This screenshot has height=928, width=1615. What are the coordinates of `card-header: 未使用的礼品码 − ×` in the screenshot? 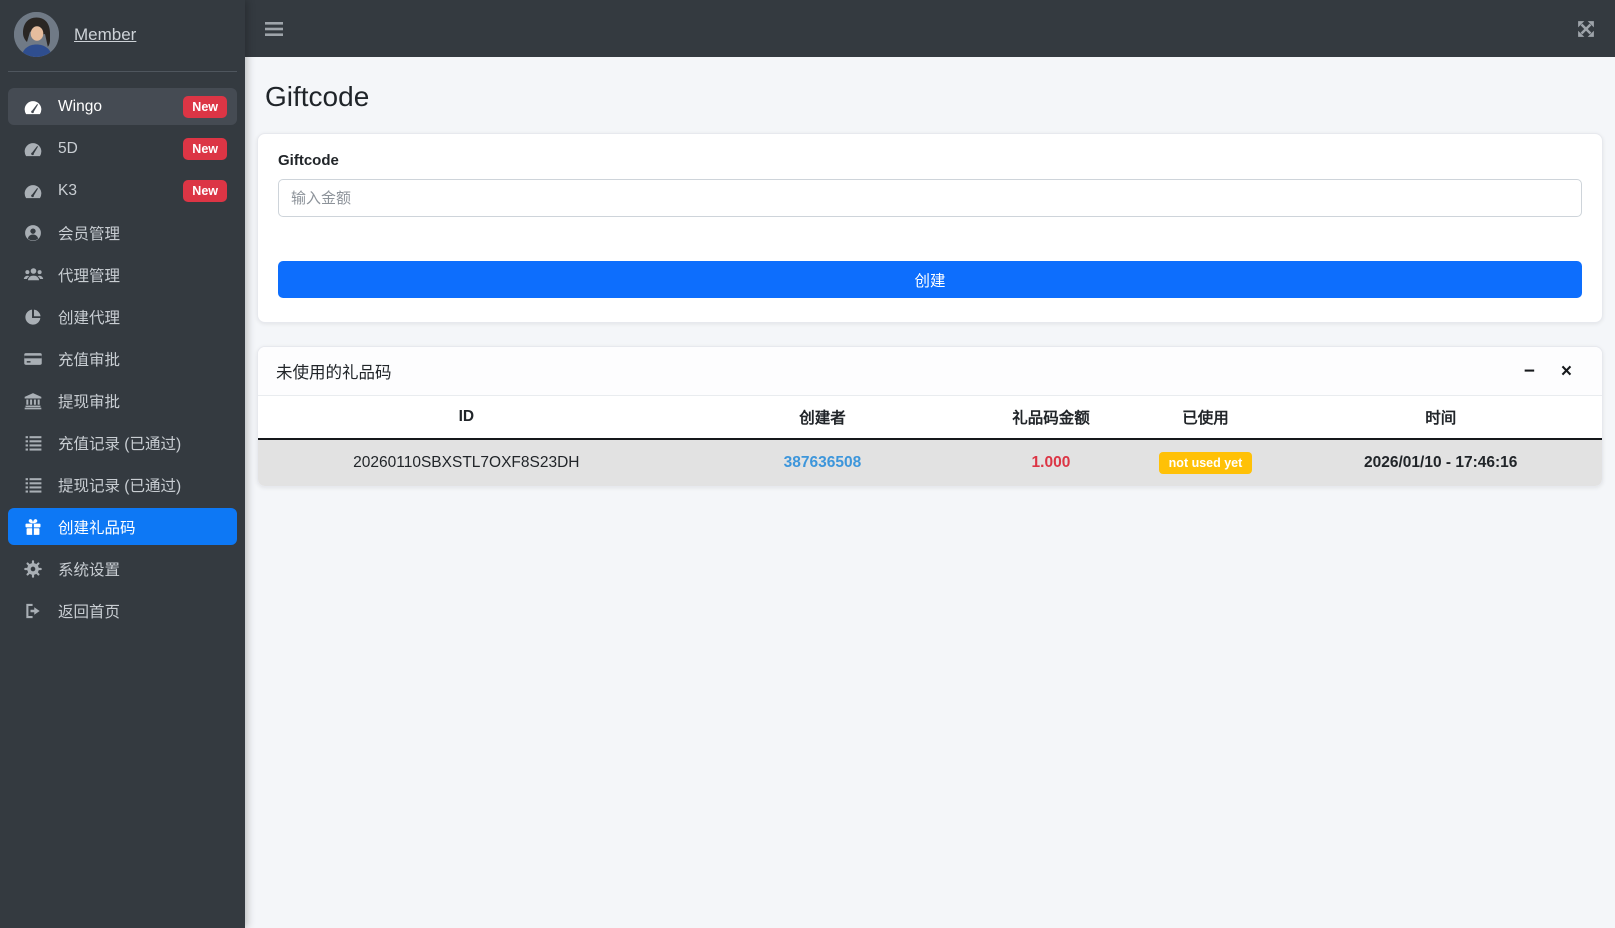 It's located at (930, 371).